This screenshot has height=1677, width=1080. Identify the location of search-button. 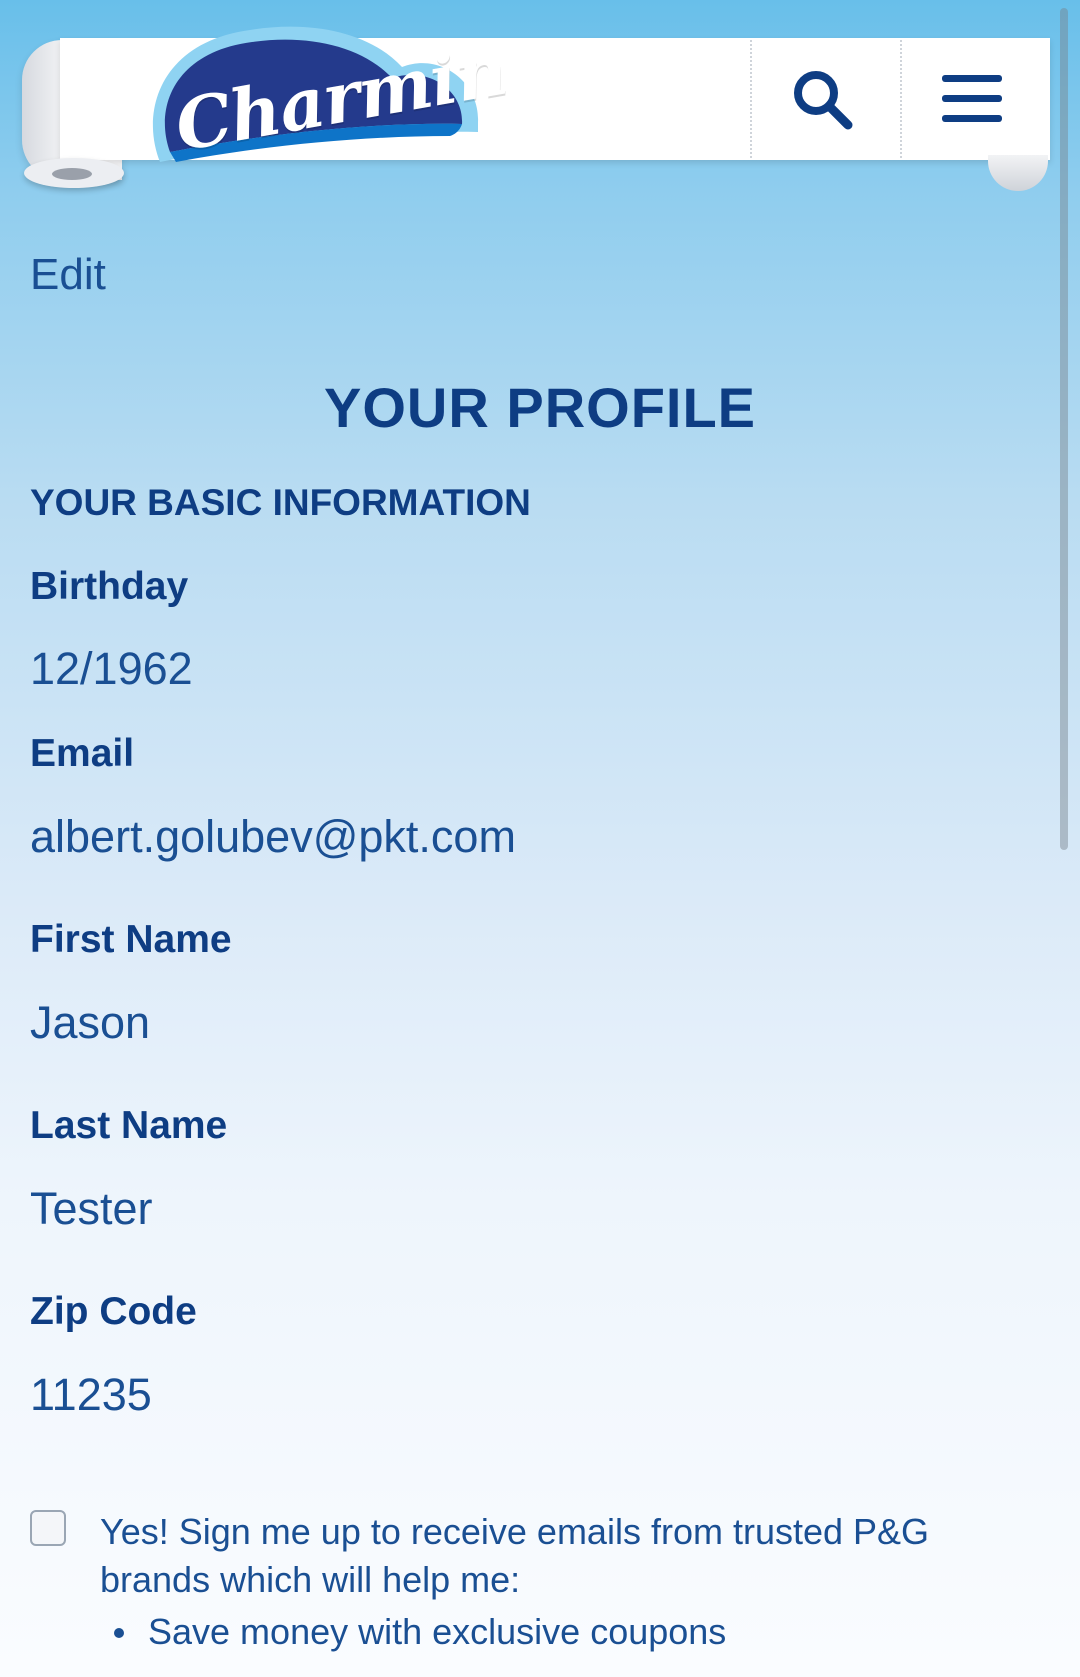
(822, 99).